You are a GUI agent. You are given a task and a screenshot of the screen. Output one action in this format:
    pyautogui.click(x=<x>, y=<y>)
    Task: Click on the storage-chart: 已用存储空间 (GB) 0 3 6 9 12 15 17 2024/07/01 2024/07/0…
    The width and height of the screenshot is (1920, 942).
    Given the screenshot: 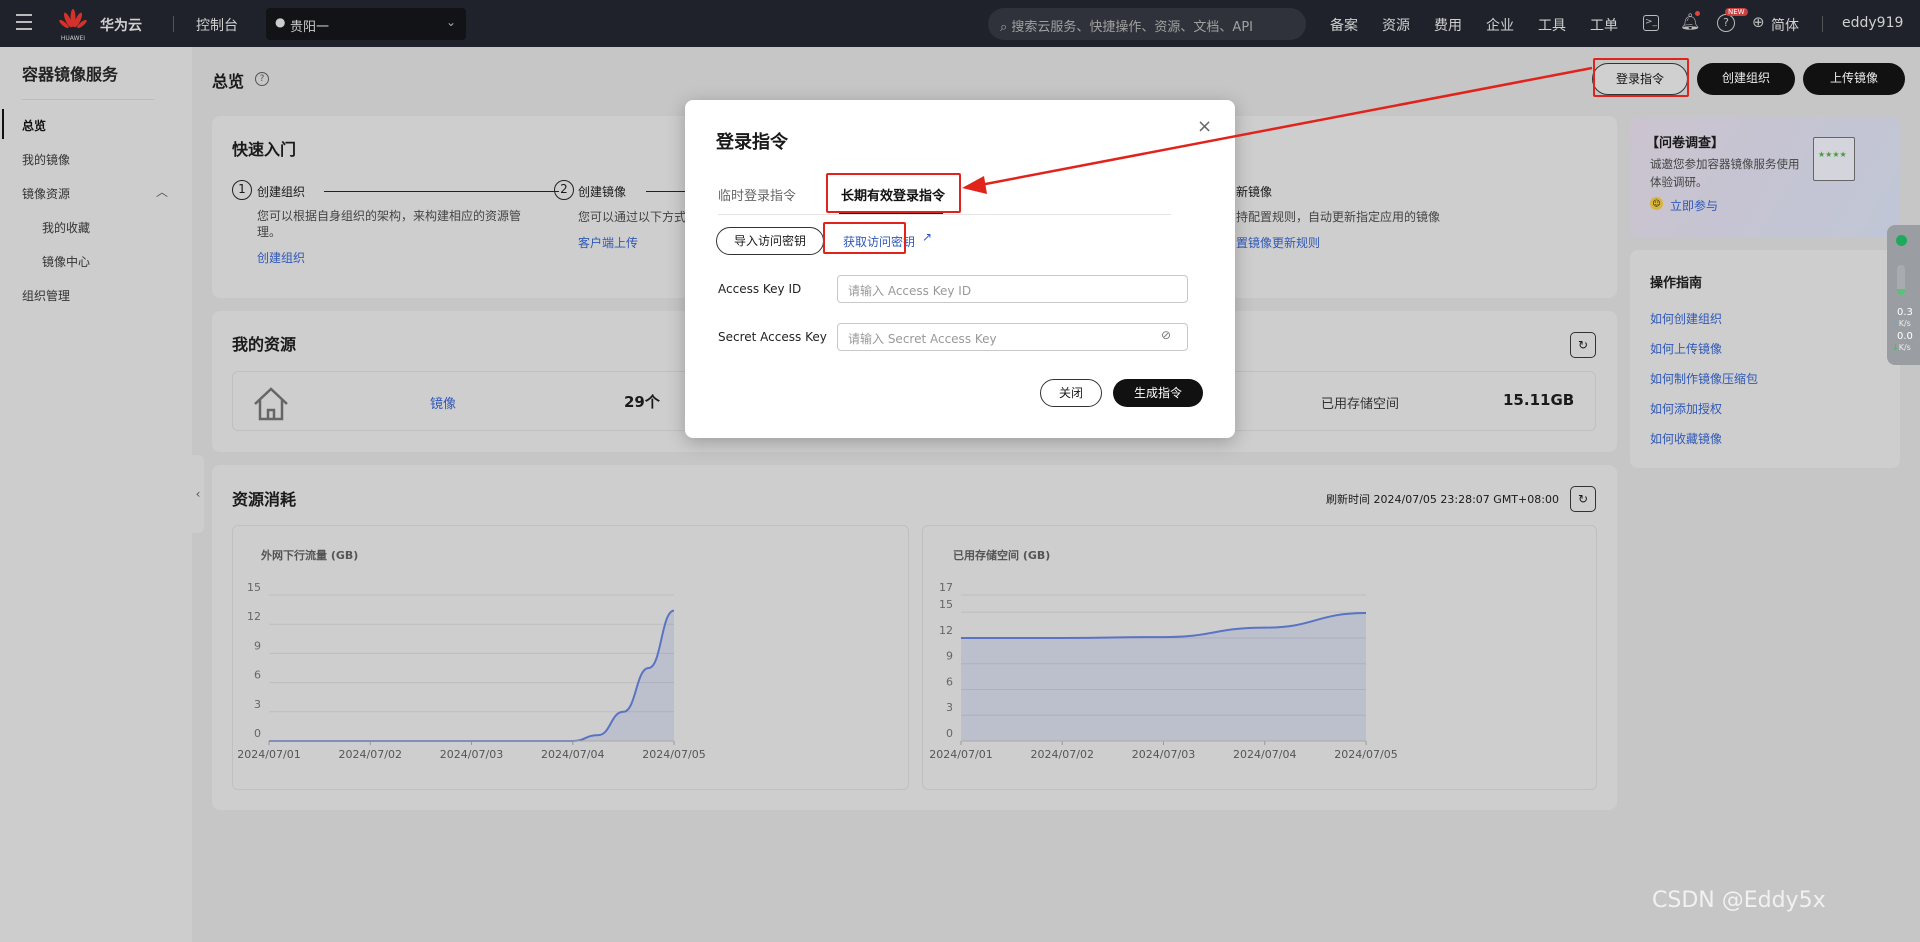 What is the action you would take?
    pyautogui.click(x=1163, y=654)
    